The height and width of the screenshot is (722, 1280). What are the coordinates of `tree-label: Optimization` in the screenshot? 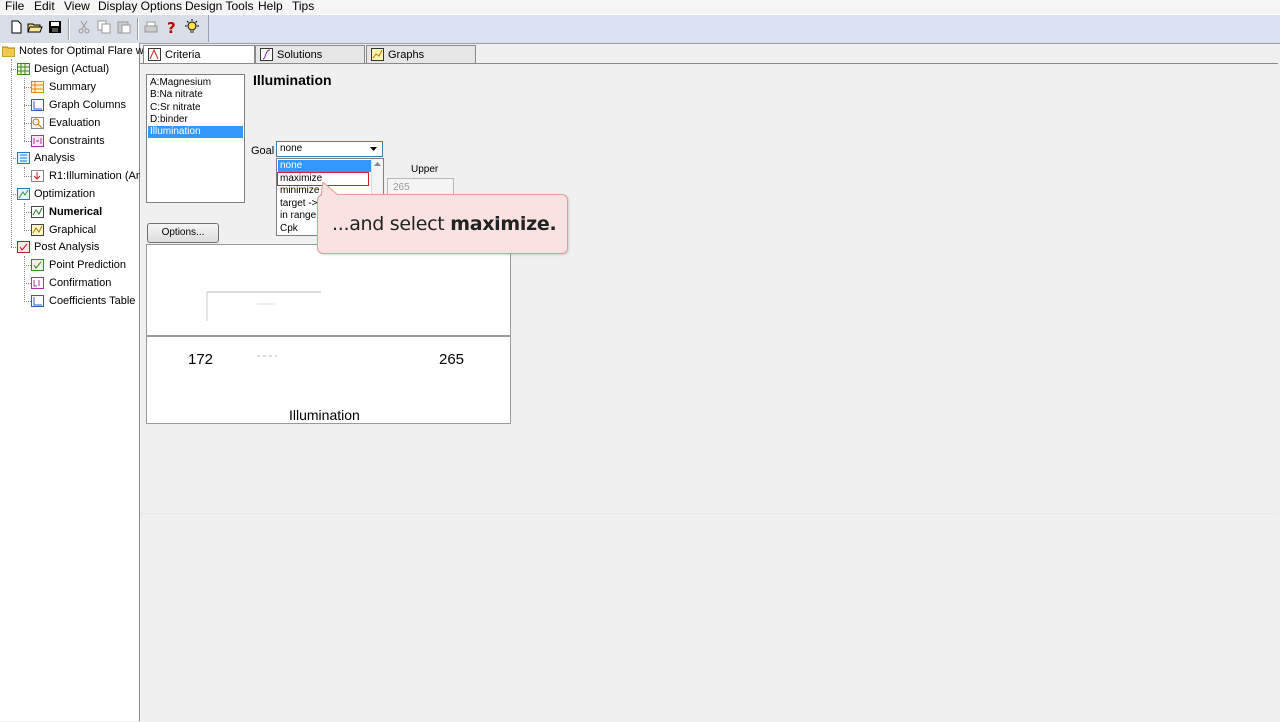 It's located at (65, 194).